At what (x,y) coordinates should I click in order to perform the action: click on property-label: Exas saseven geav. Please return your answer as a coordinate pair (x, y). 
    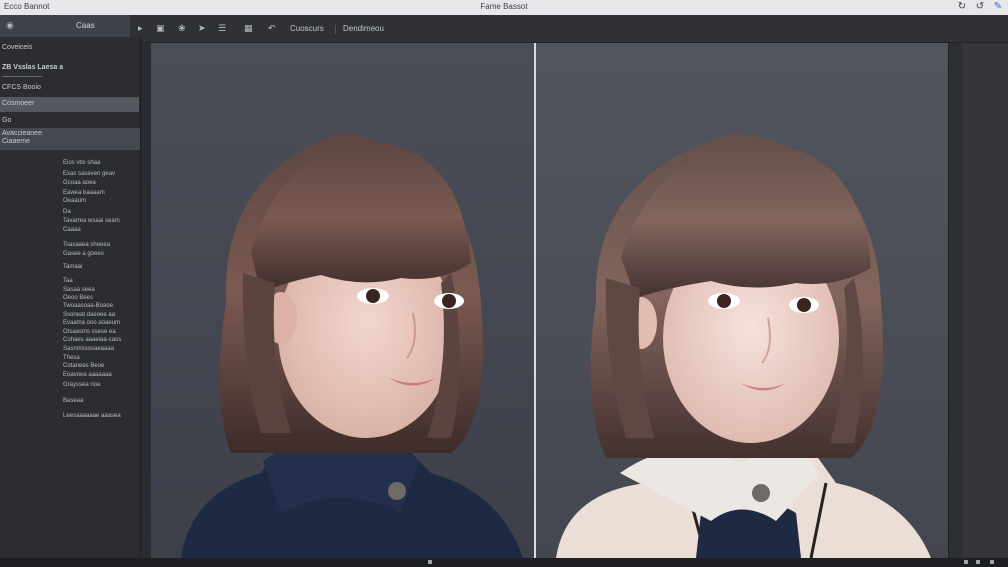
    Looking at the image, I should click on (89, 174).